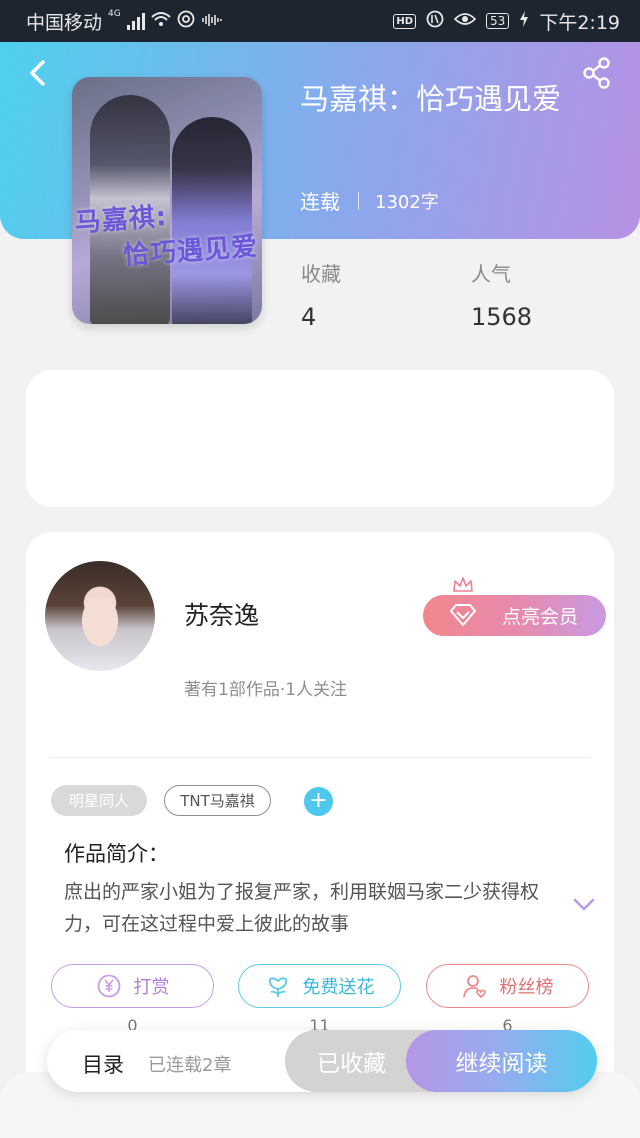  What do you see at coordinates (501, 294) in the screenshot?
I see `popularity-stat: 人气 1568` at bounding box center [501, 294].